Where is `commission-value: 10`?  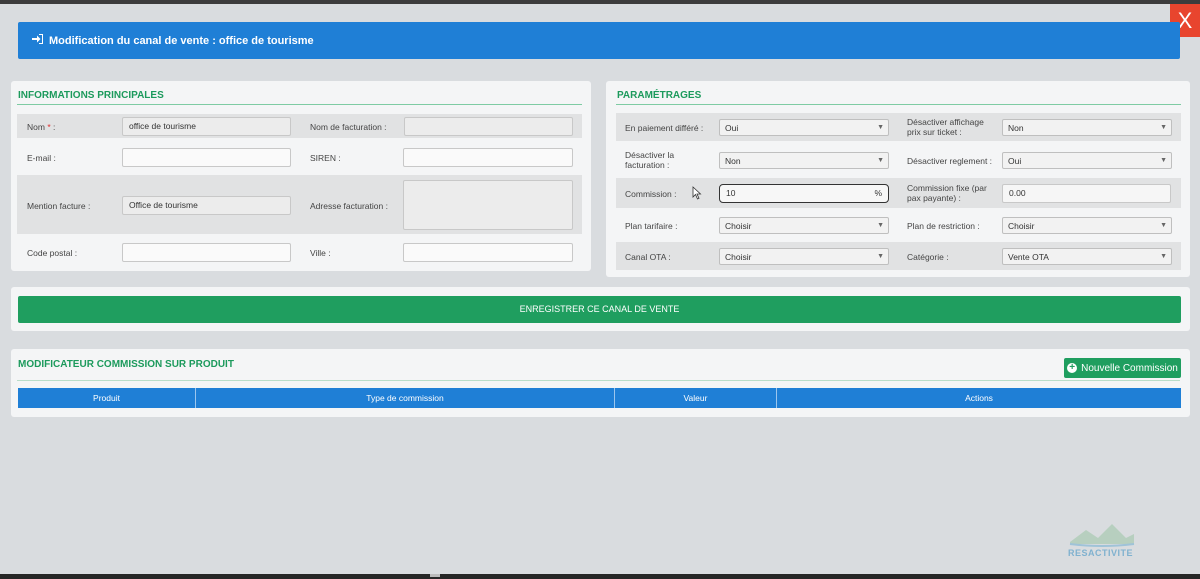 commission-value: 10 is located at coordinates (731, 193).